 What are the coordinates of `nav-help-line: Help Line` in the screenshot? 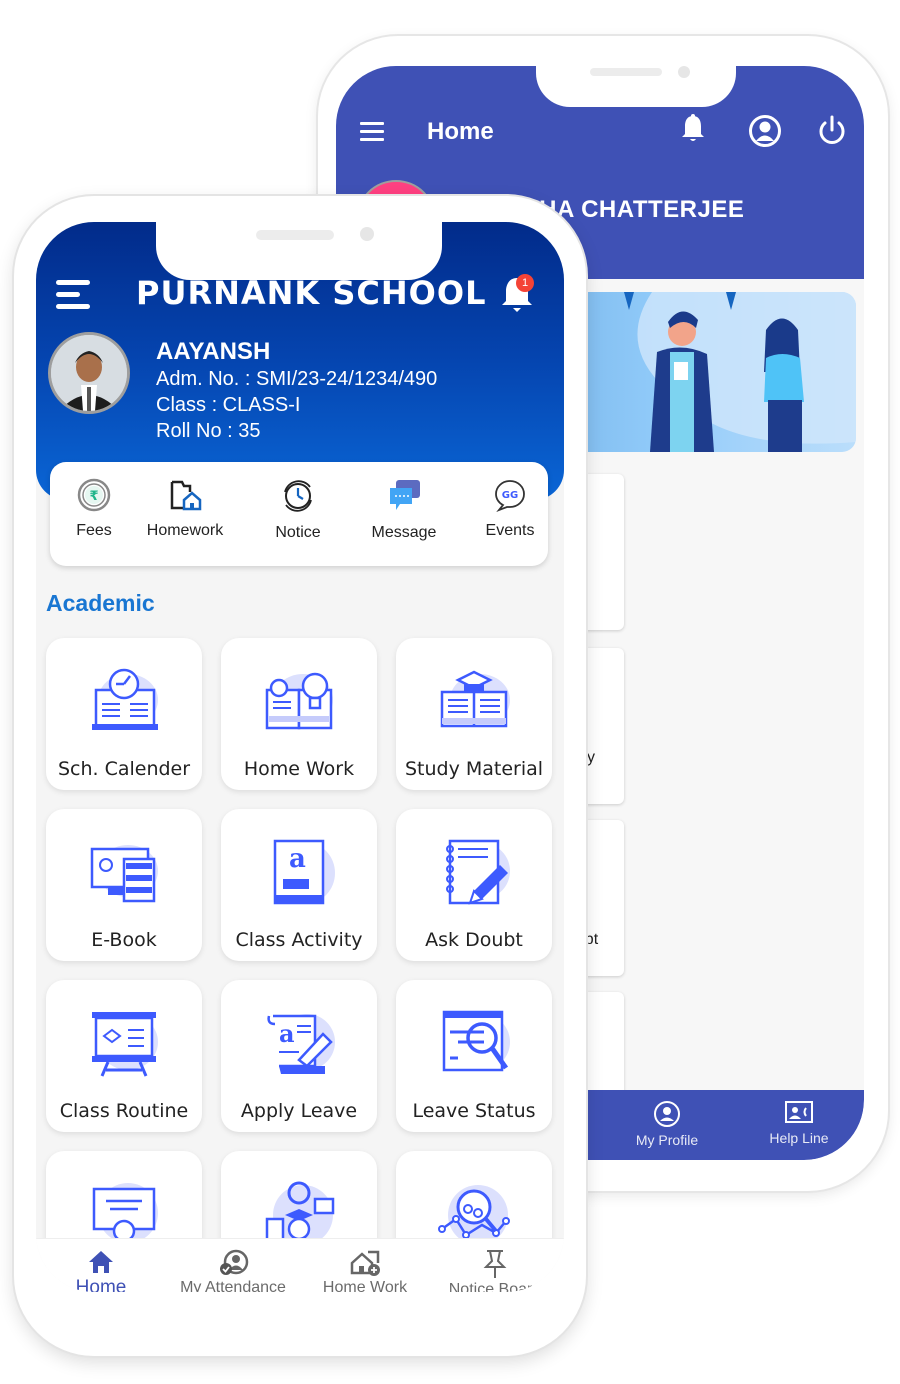 It's located at (799, 1123).